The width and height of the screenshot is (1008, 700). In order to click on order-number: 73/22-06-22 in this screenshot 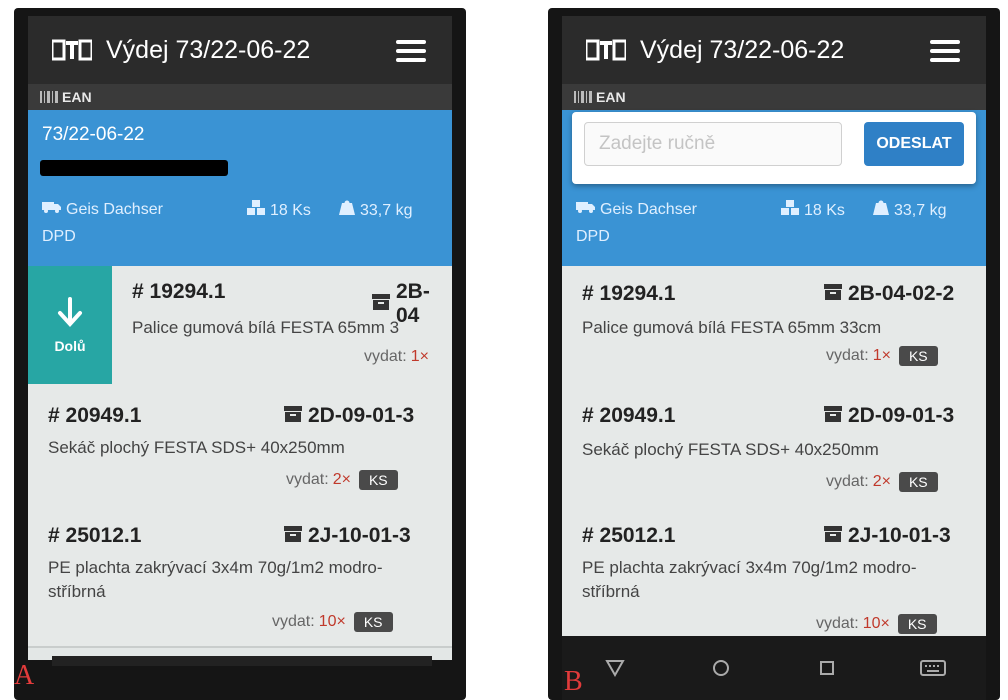, I will do `click(93, 134)`.